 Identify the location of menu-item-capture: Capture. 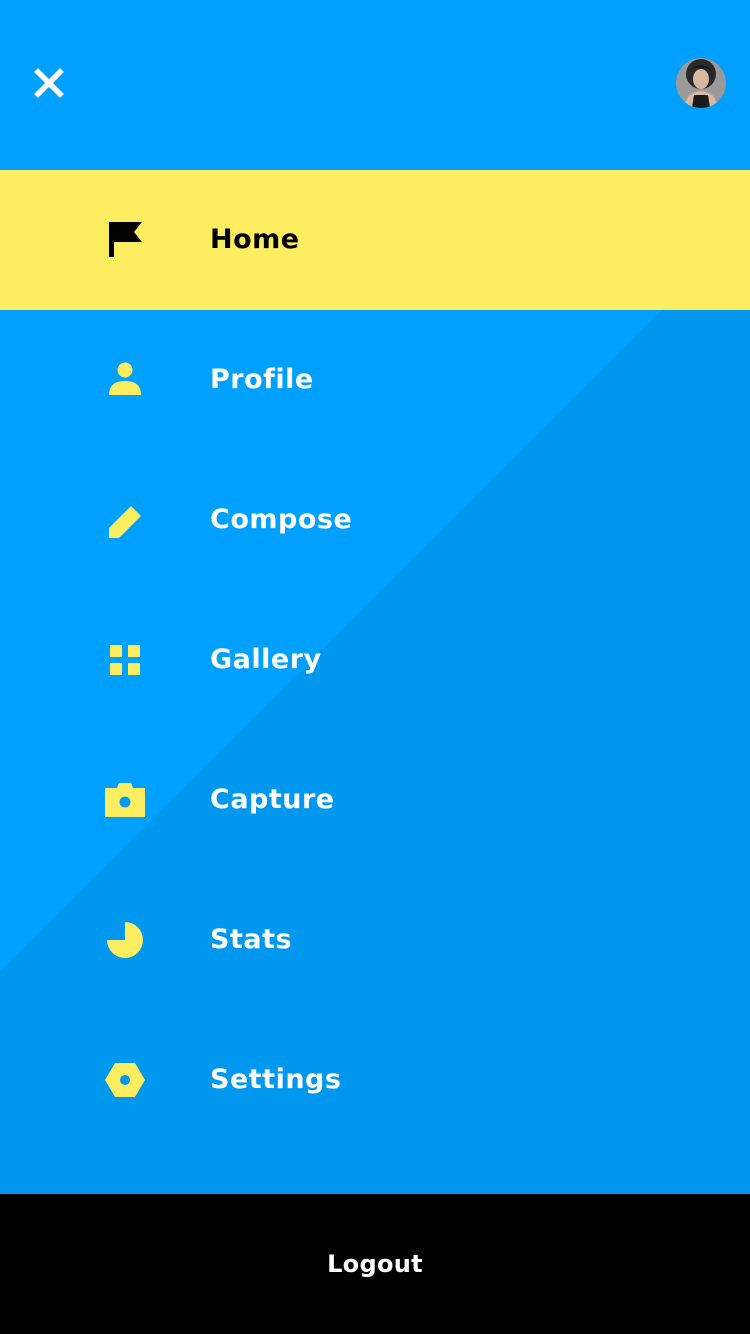
(375, 800).